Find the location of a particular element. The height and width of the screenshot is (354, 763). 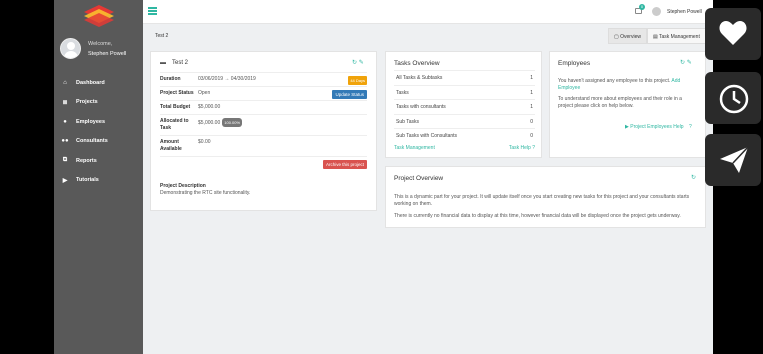

project-name-heading: ▬ Test 2 is located at coordinates (174, 63).